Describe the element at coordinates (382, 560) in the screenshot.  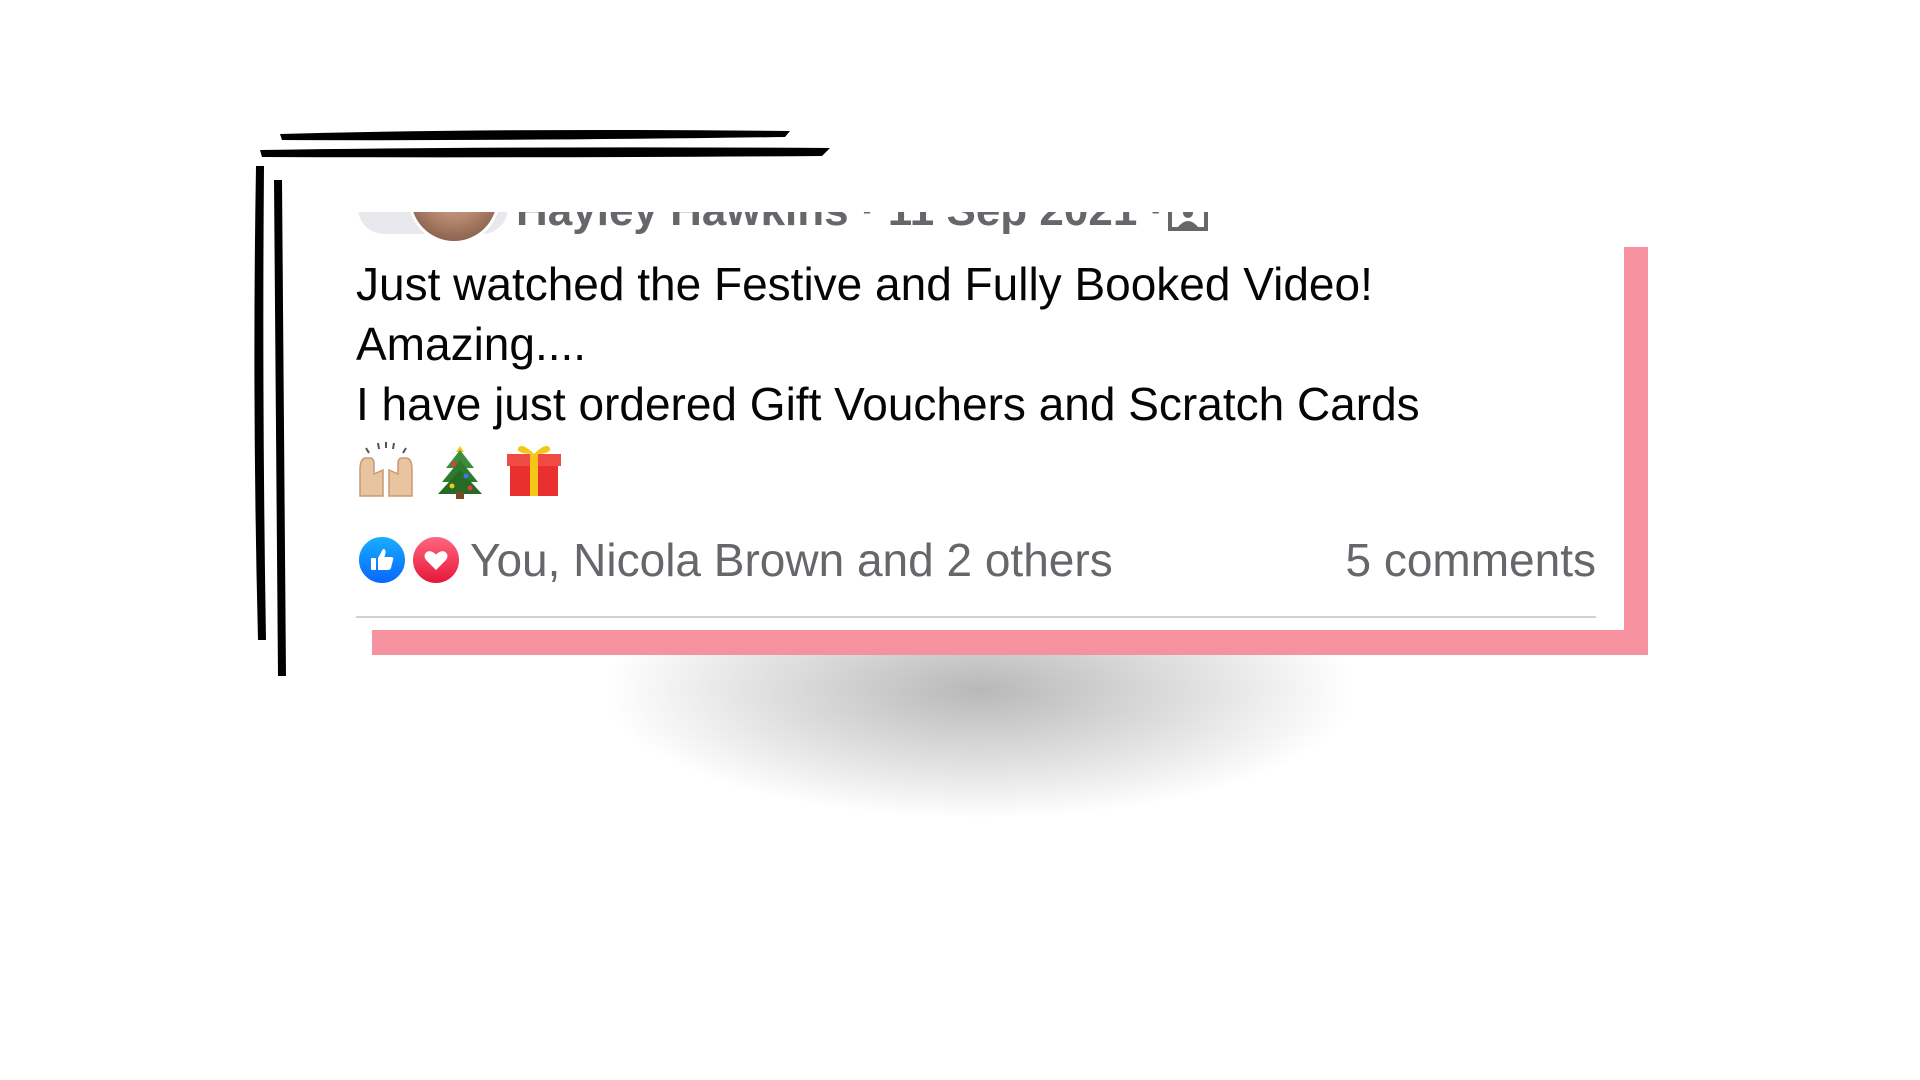
I see `like-icon` at that location.